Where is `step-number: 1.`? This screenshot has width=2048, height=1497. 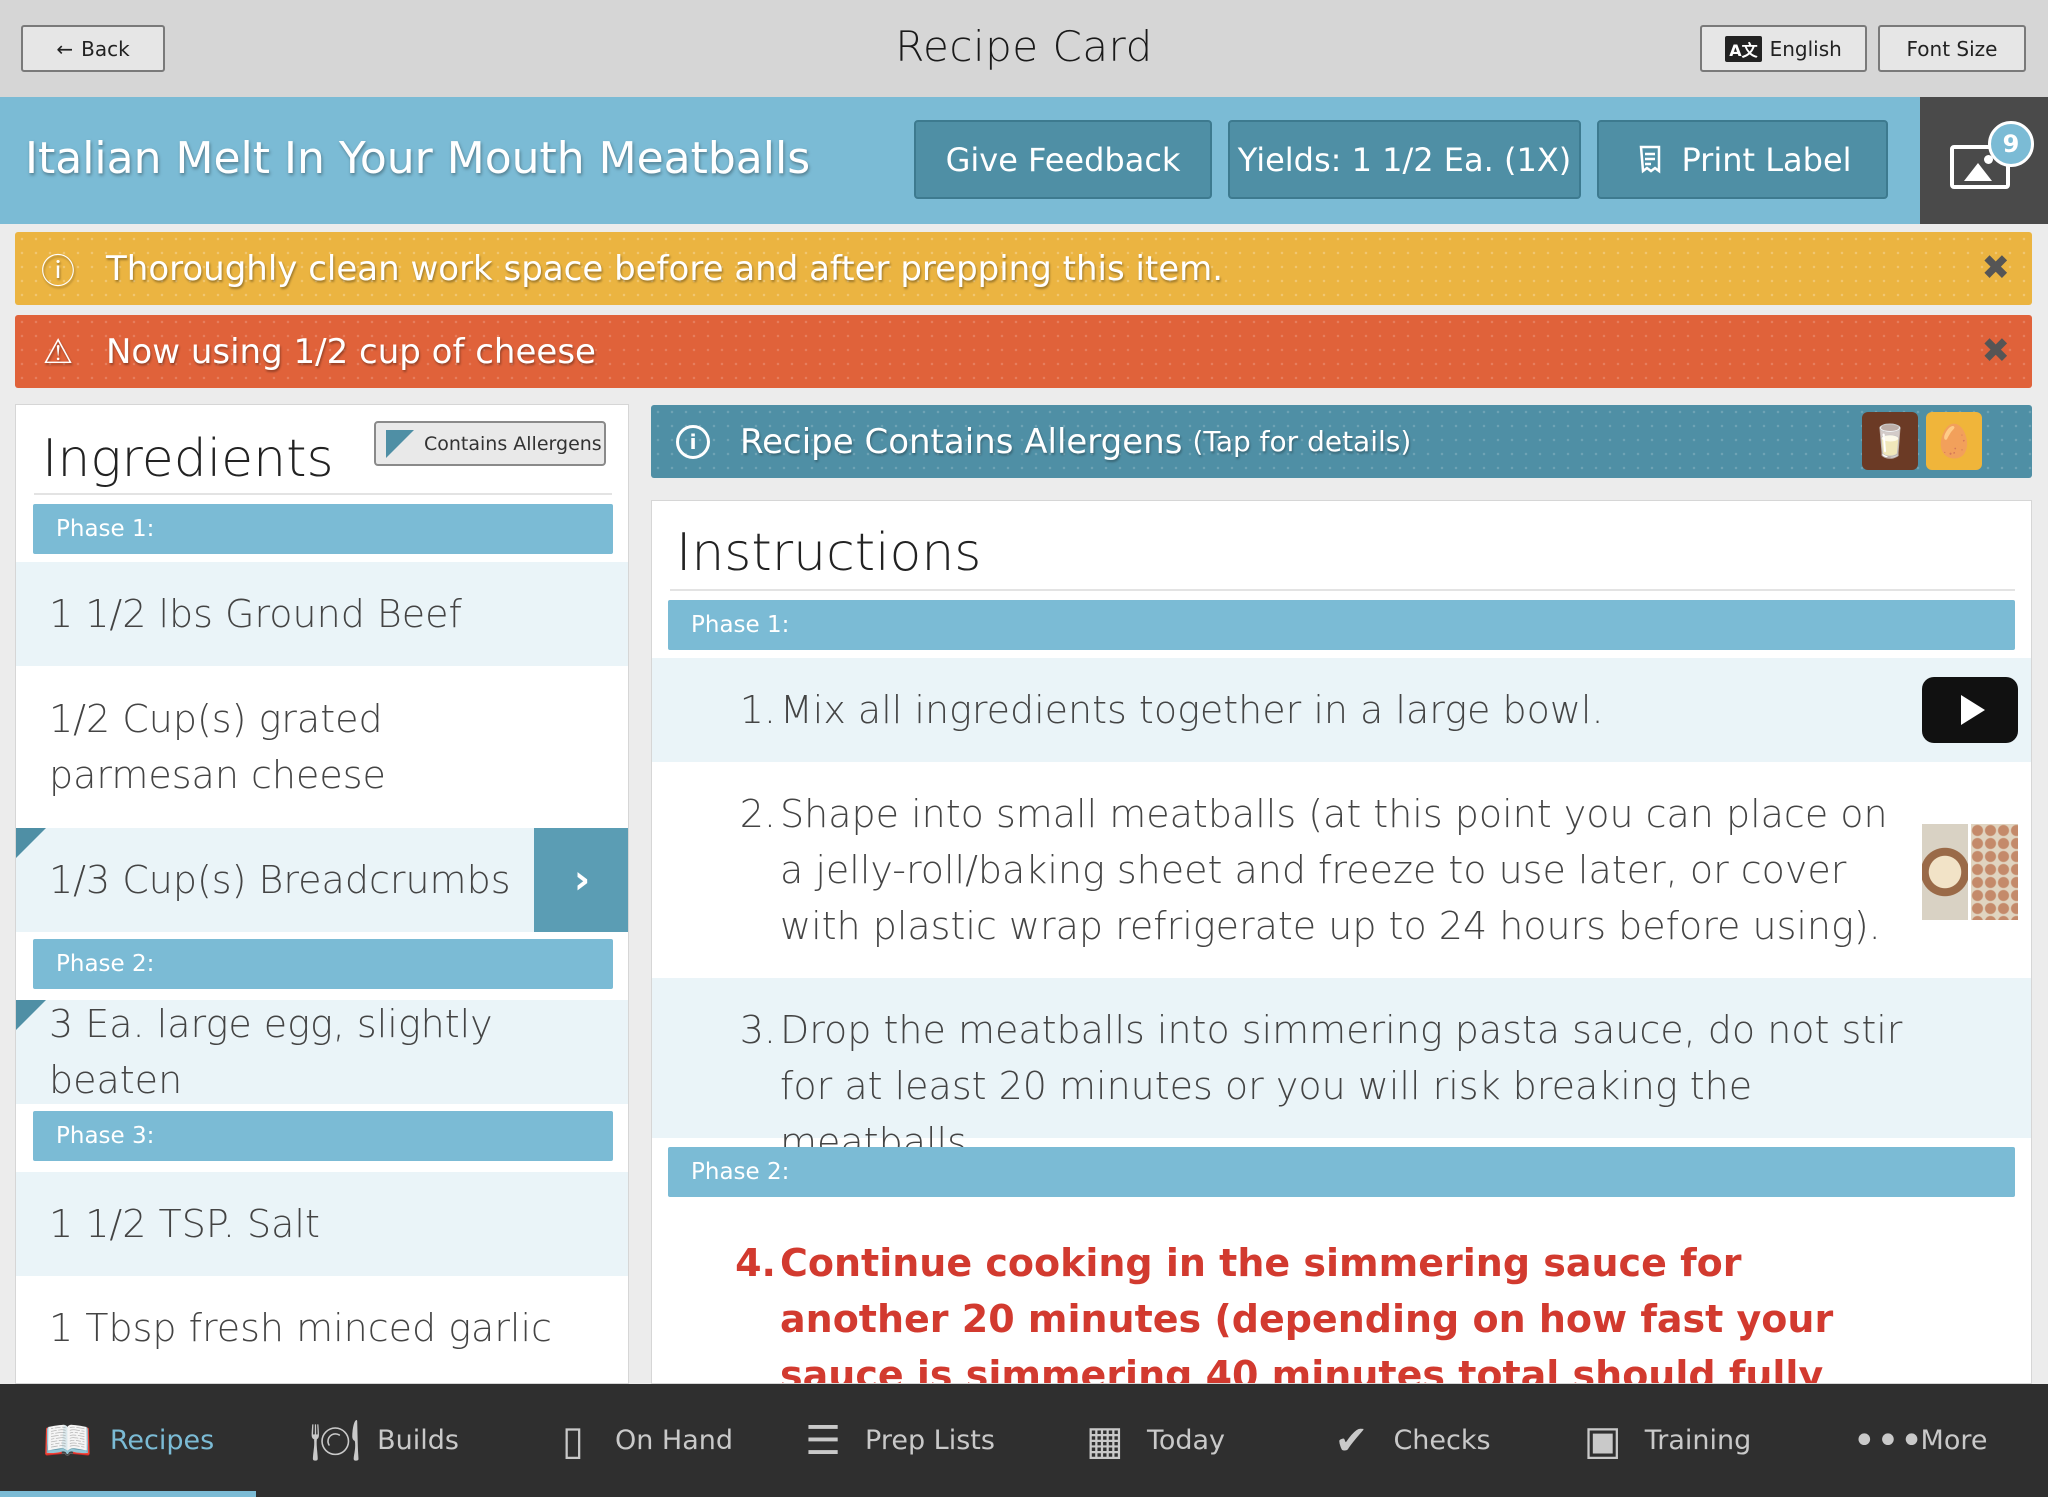
step-number: 1. is located at coordinates (757, 710).